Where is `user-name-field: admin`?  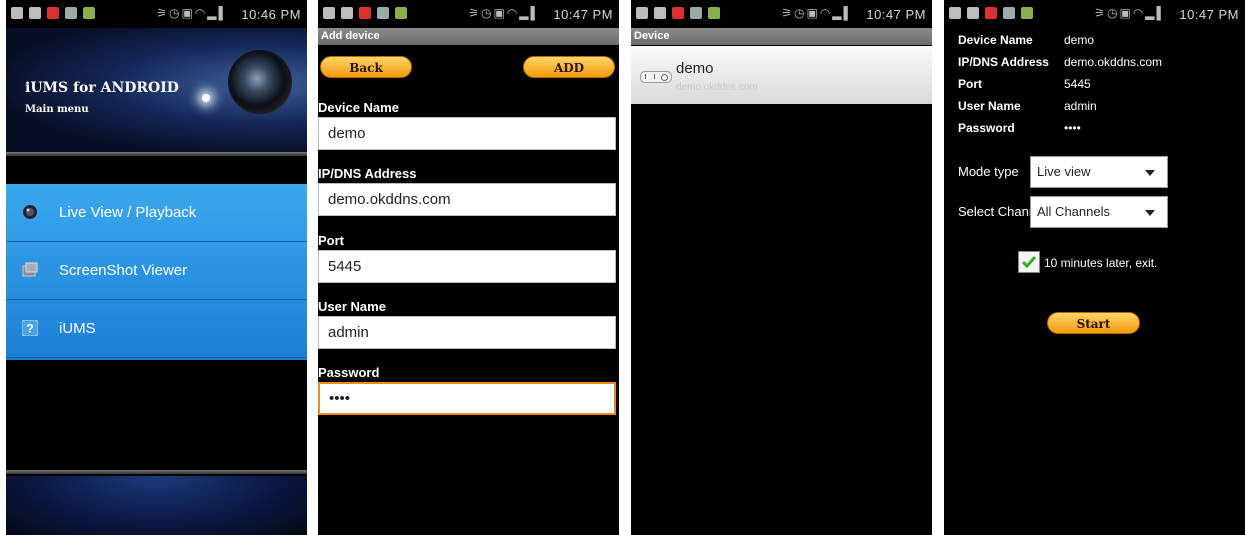
user-name-field: admin is located at coordinates (467, 332).